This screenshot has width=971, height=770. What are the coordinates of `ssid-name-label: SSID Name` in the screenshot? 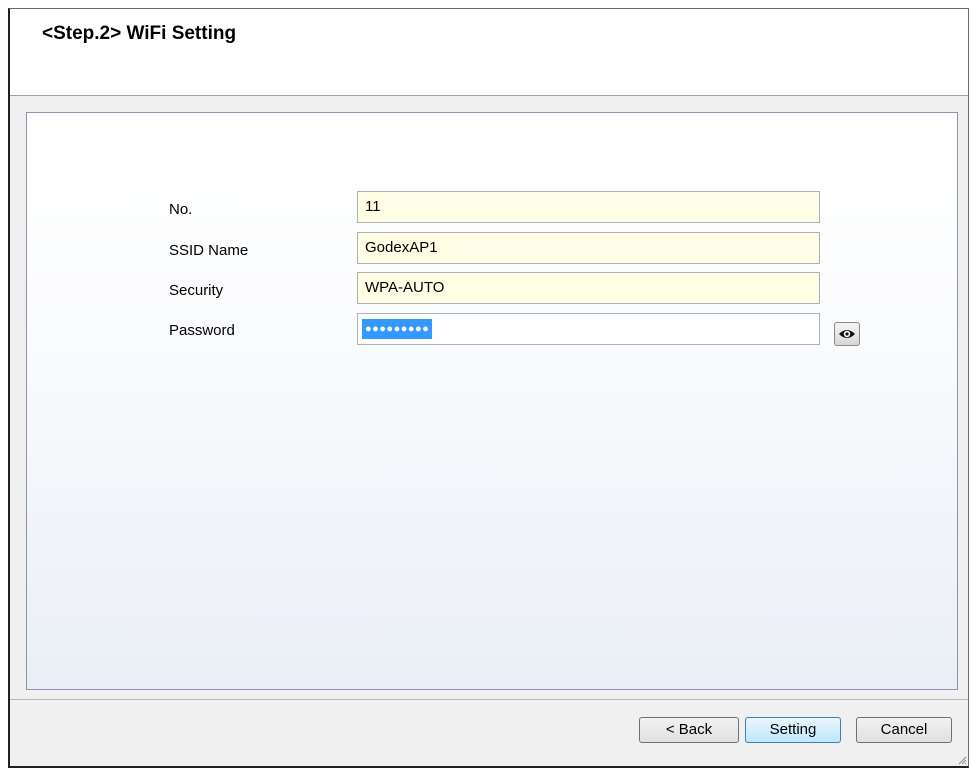 It's located at (209, 250).